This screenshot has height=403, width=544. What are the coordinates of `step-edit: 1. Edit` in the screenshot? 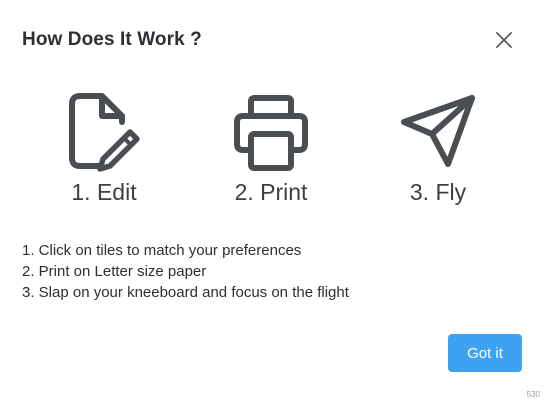 It's located at (104, 149).